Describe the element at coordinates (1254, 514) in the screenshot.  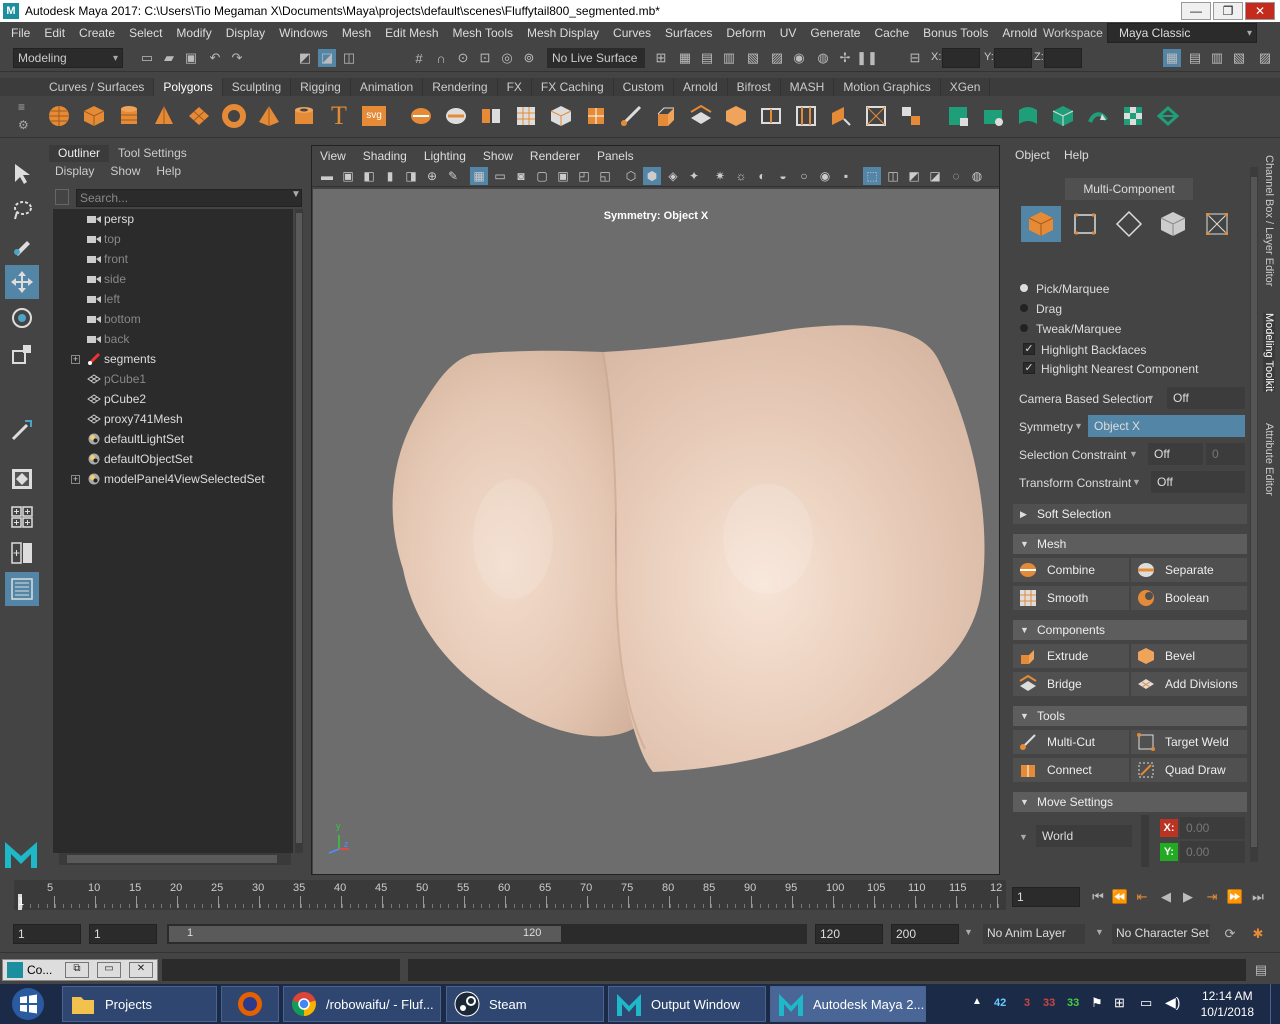
I see `toolkit-scrollbar` at that location.